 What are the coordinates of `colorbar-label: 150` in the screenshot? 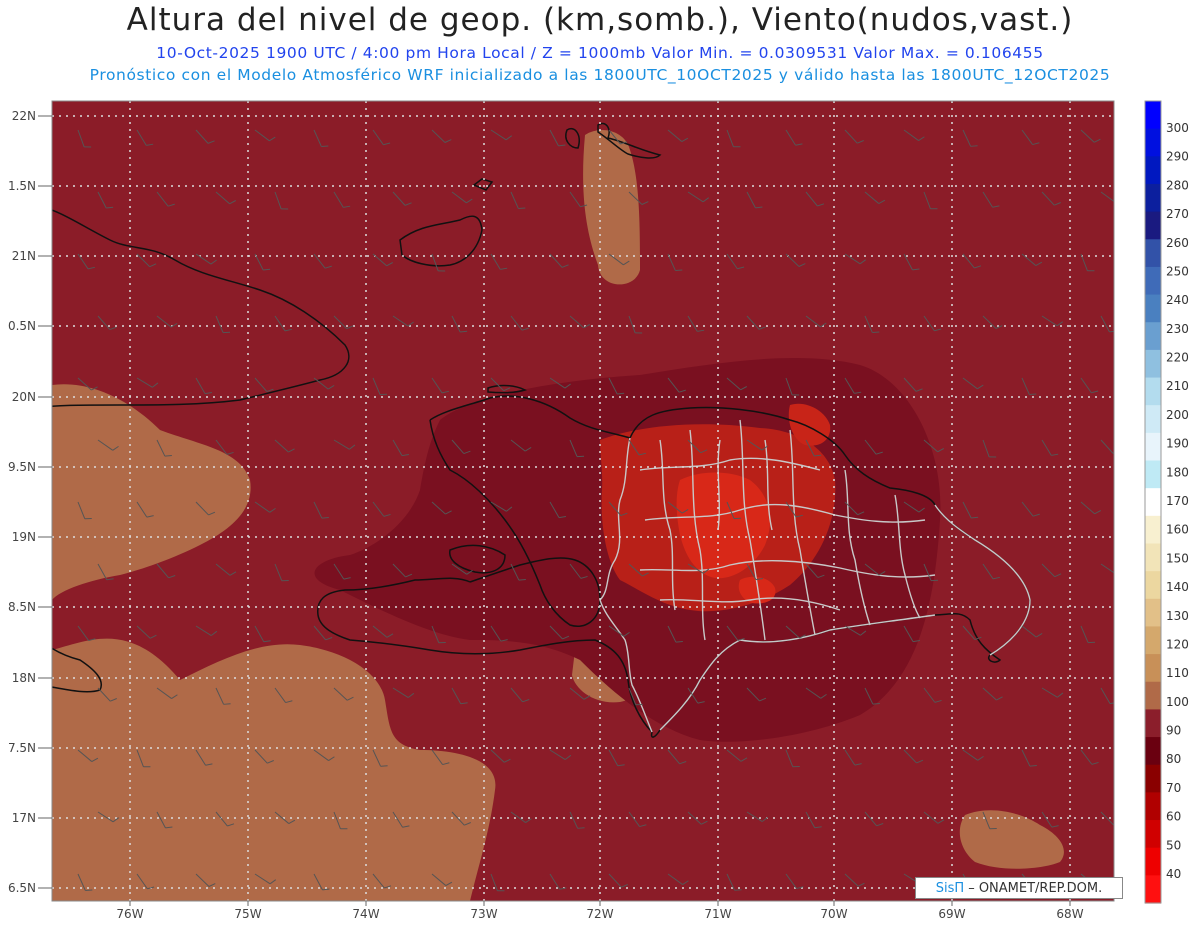 It's located at (1177, 558).